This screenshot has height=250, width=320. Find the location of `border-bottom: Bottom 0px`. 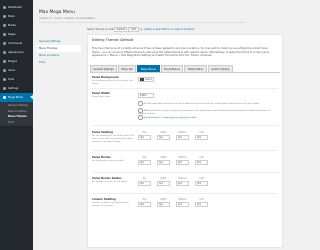

border-bottom: Bottom 0px is located at coordinates (182, 160).